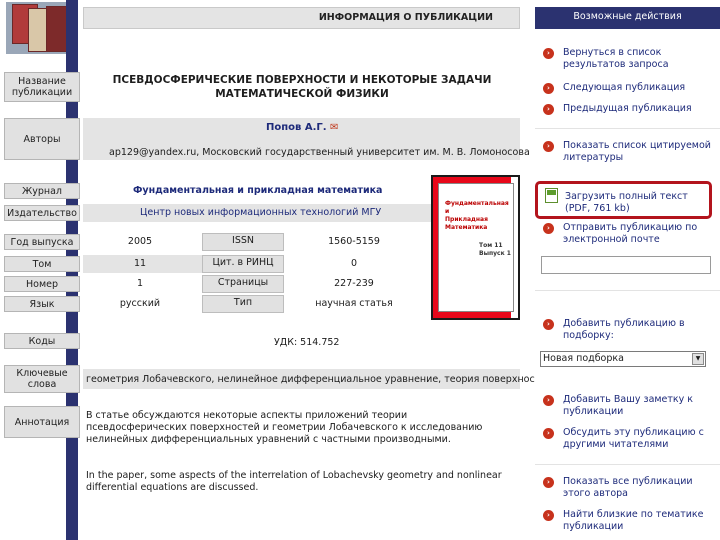  I want to click on label-language: Язык, so click(42, 304).